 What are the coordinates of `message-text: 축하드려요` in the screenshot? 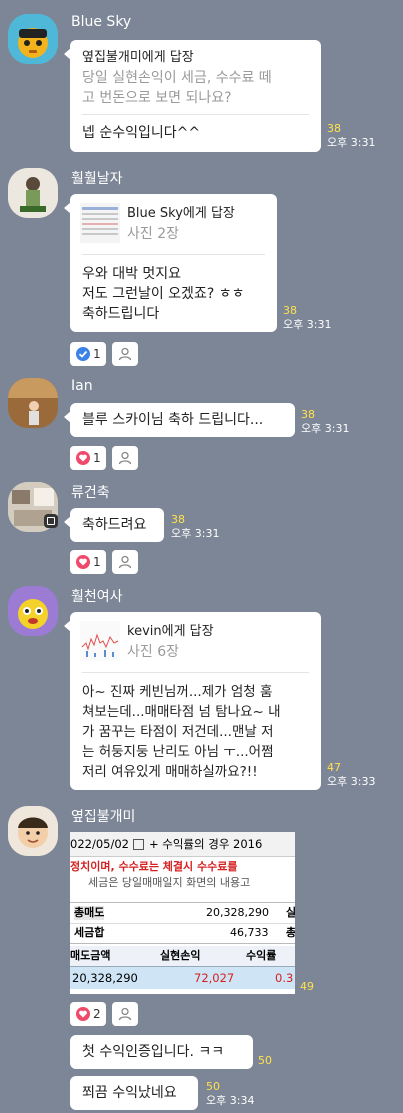 It's located at (114, 525).